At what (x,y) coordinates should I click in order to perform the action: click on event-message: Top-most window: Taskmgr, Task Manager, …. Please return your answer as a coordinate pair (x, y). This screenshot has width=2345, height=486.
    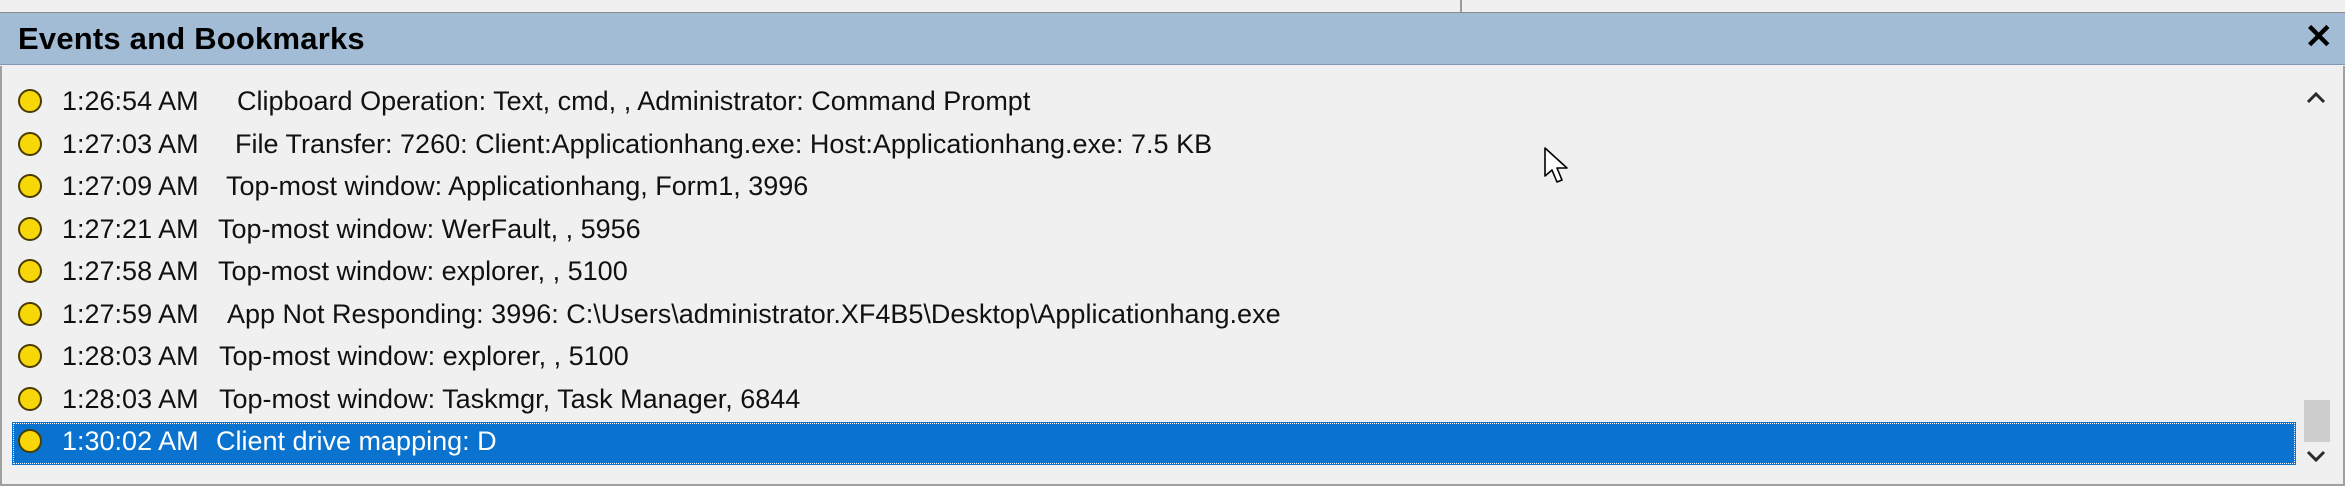
    Looking at the image, I should click on (510, 398).